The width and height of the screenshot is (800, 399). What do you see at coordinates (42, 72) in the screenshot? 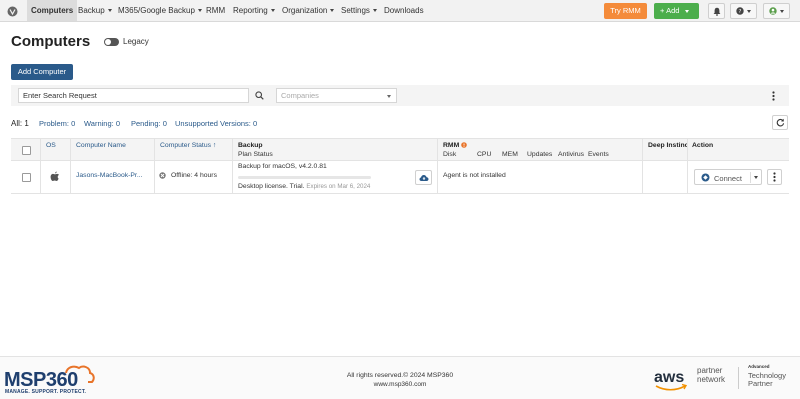
I see `add-computer-button: Add Computer` at bounding box center [42, 72].